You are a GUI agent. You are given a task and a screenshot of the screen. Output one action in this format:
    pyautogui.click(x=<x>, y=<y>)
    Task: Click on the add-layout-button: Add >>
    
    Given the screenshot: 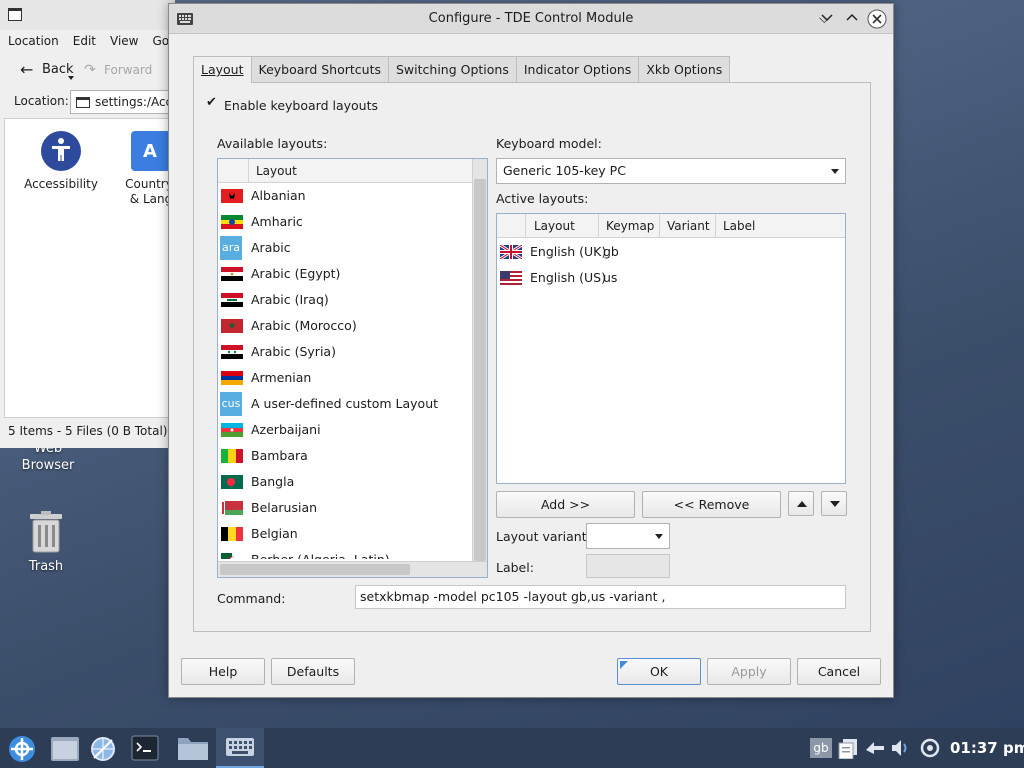 What is the action you would take?
    pyautogui.click(x=565, y=504)
    